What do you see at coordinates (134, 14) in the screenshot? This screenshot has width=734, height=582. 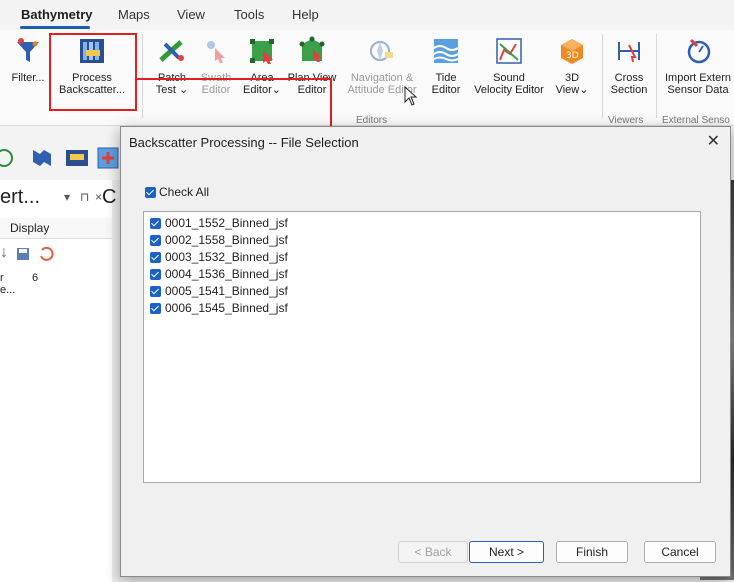 I see `tab-maps: Maps` at bounding box center [134, 14].